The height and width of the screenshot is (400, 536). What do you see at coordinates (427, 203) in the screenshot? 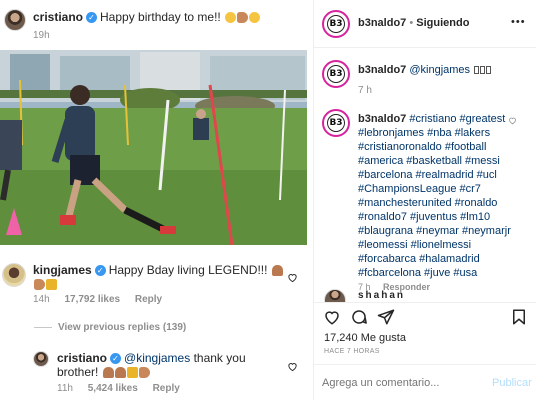
I see `hashtag-line: #manchesterunited #ronaldo` at bounding box center [427, 203].